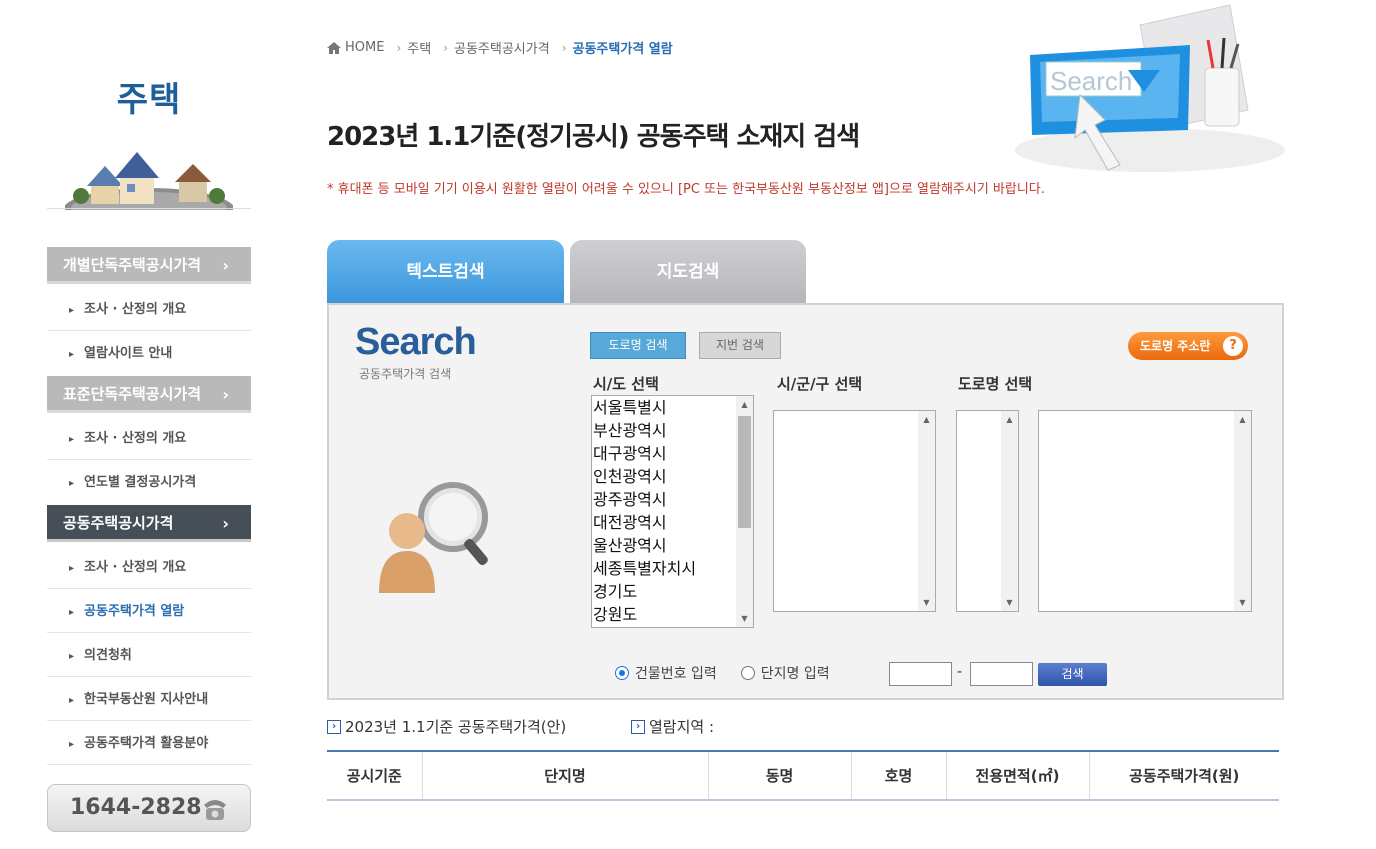 The height and width of the screenshot is (849, 1376). I want to click on sido-option: 서울특별시, so click(672, 407).